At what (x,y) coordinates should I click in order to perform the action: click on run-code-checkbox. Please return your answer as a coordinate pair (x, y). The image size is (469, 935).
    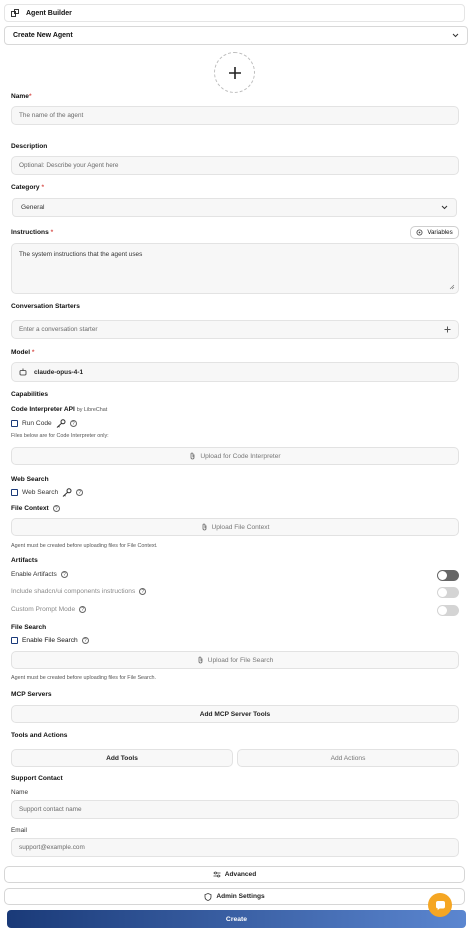
    Looking at the image, I should click on (14, 423).